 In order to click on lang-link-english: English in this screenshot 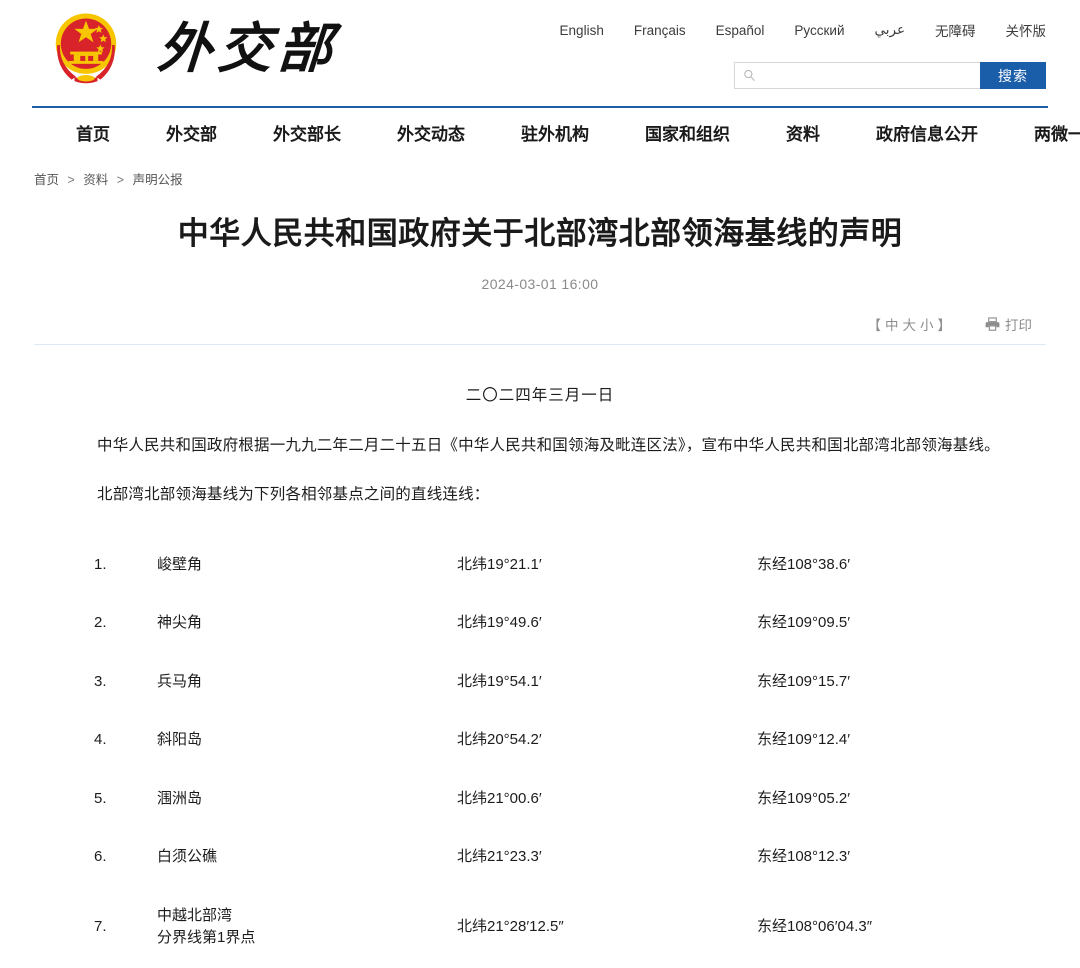, I will do `click(582, 30)`.